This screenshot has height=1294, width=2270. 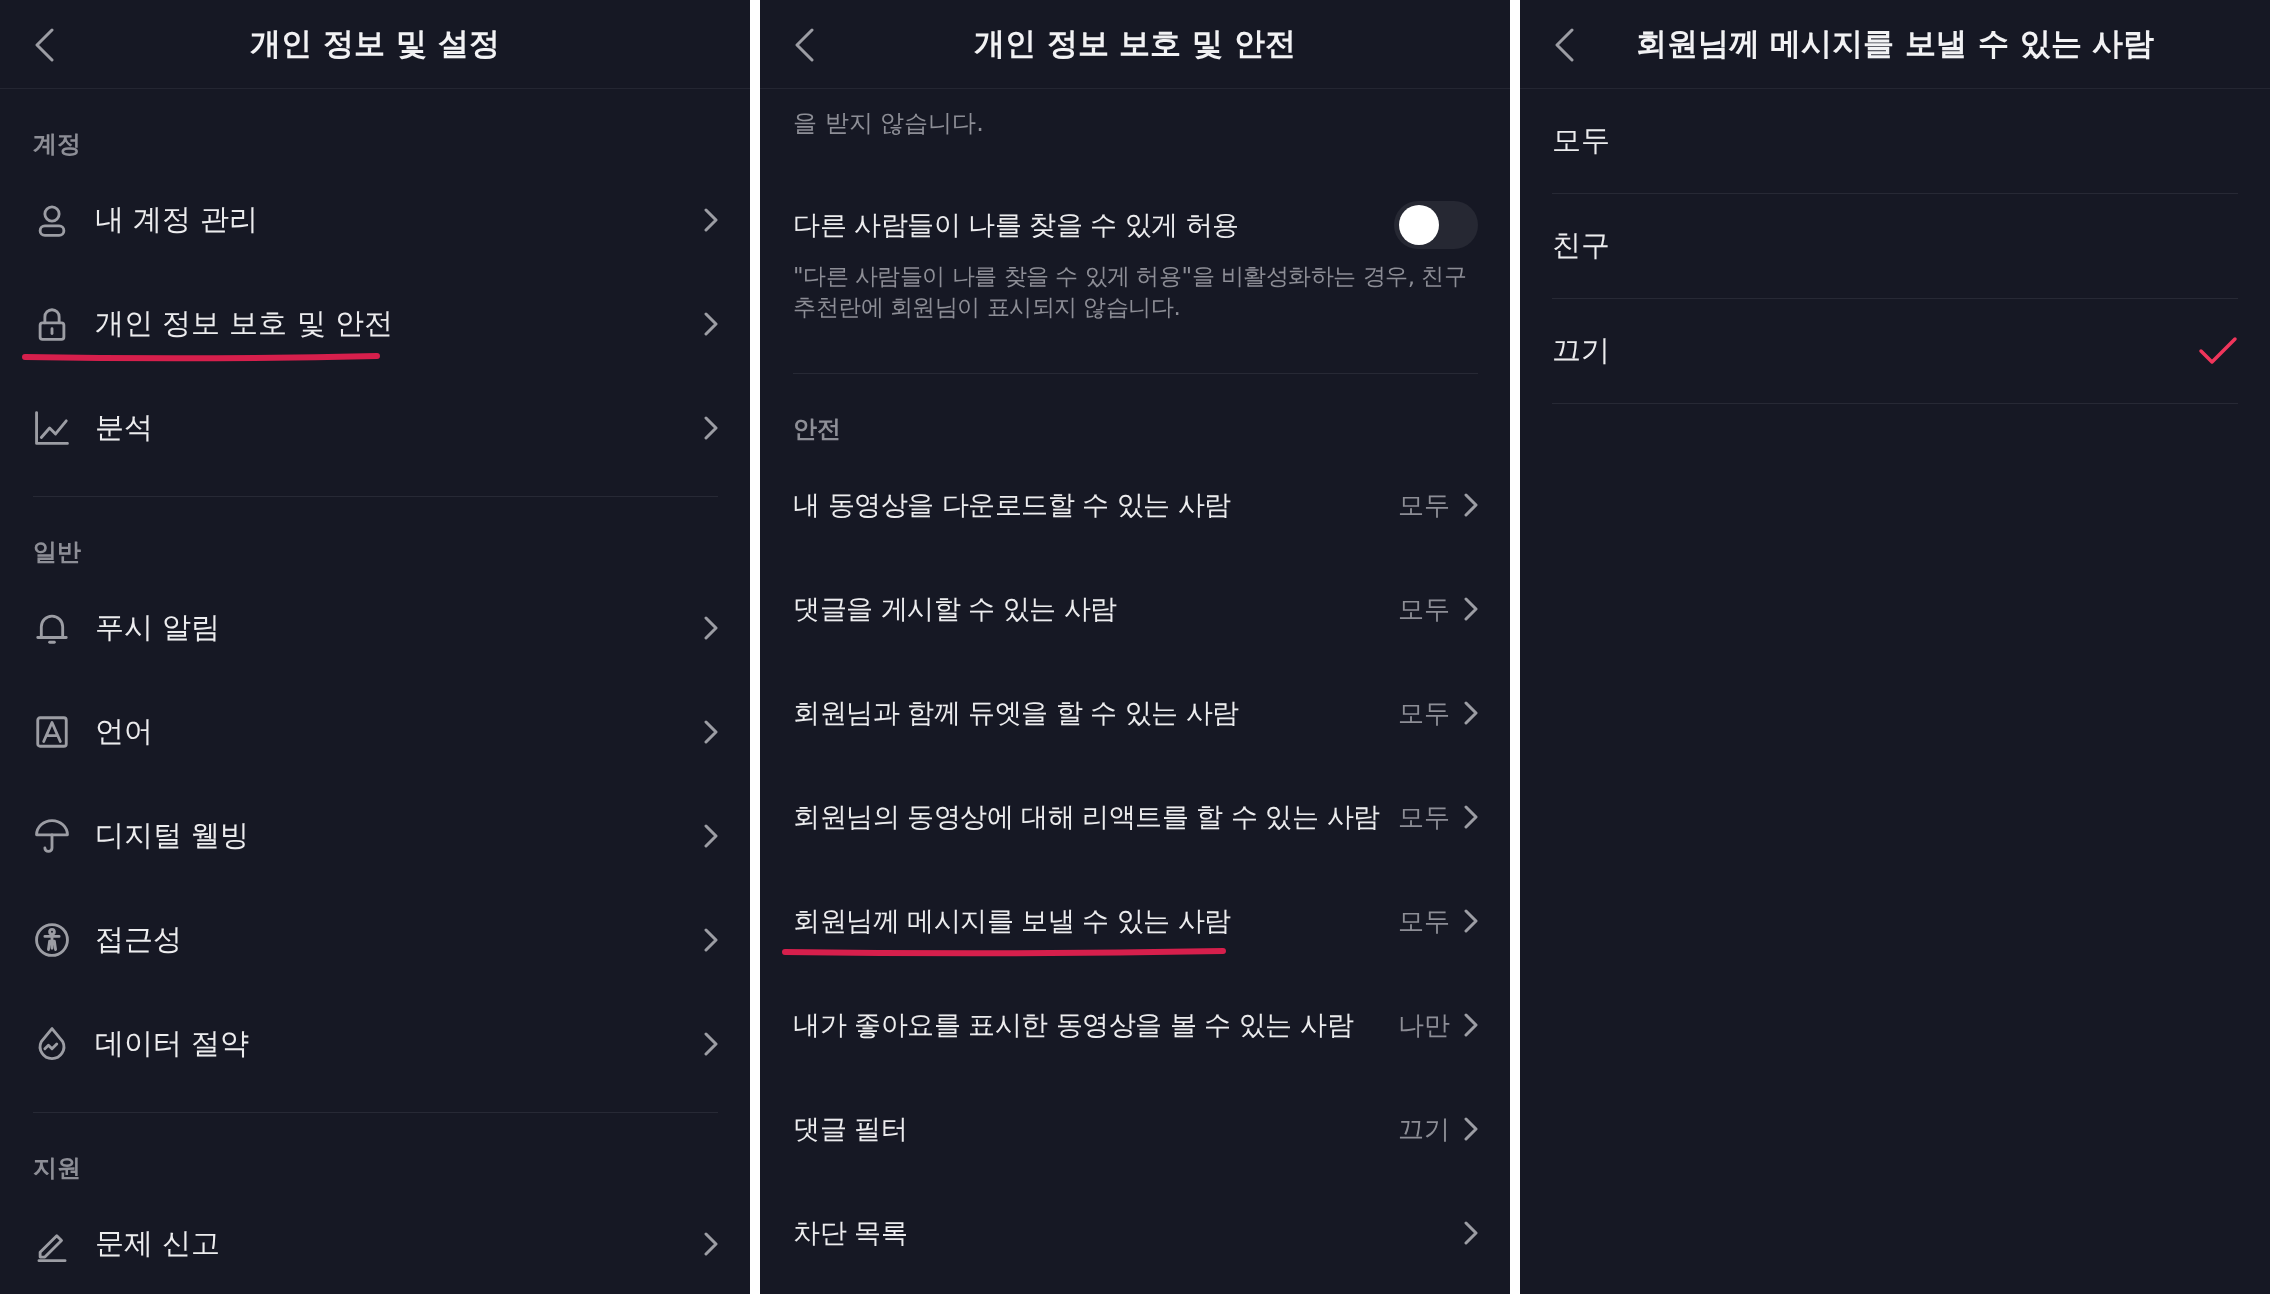 I want to click on menu-item: 개인 정보 보호 및 안전, so click(x=244, y=324).